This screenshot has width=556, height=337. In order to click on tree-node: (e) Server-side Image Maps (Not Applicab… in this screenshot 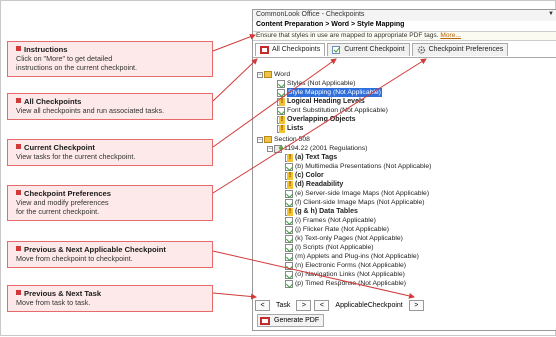, I will do `click(357, 193)`.